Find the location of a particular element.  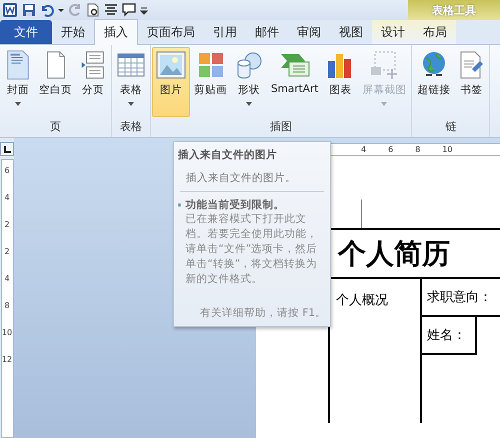

ribbon-button: 分页 is located at coordinates (93, 82).